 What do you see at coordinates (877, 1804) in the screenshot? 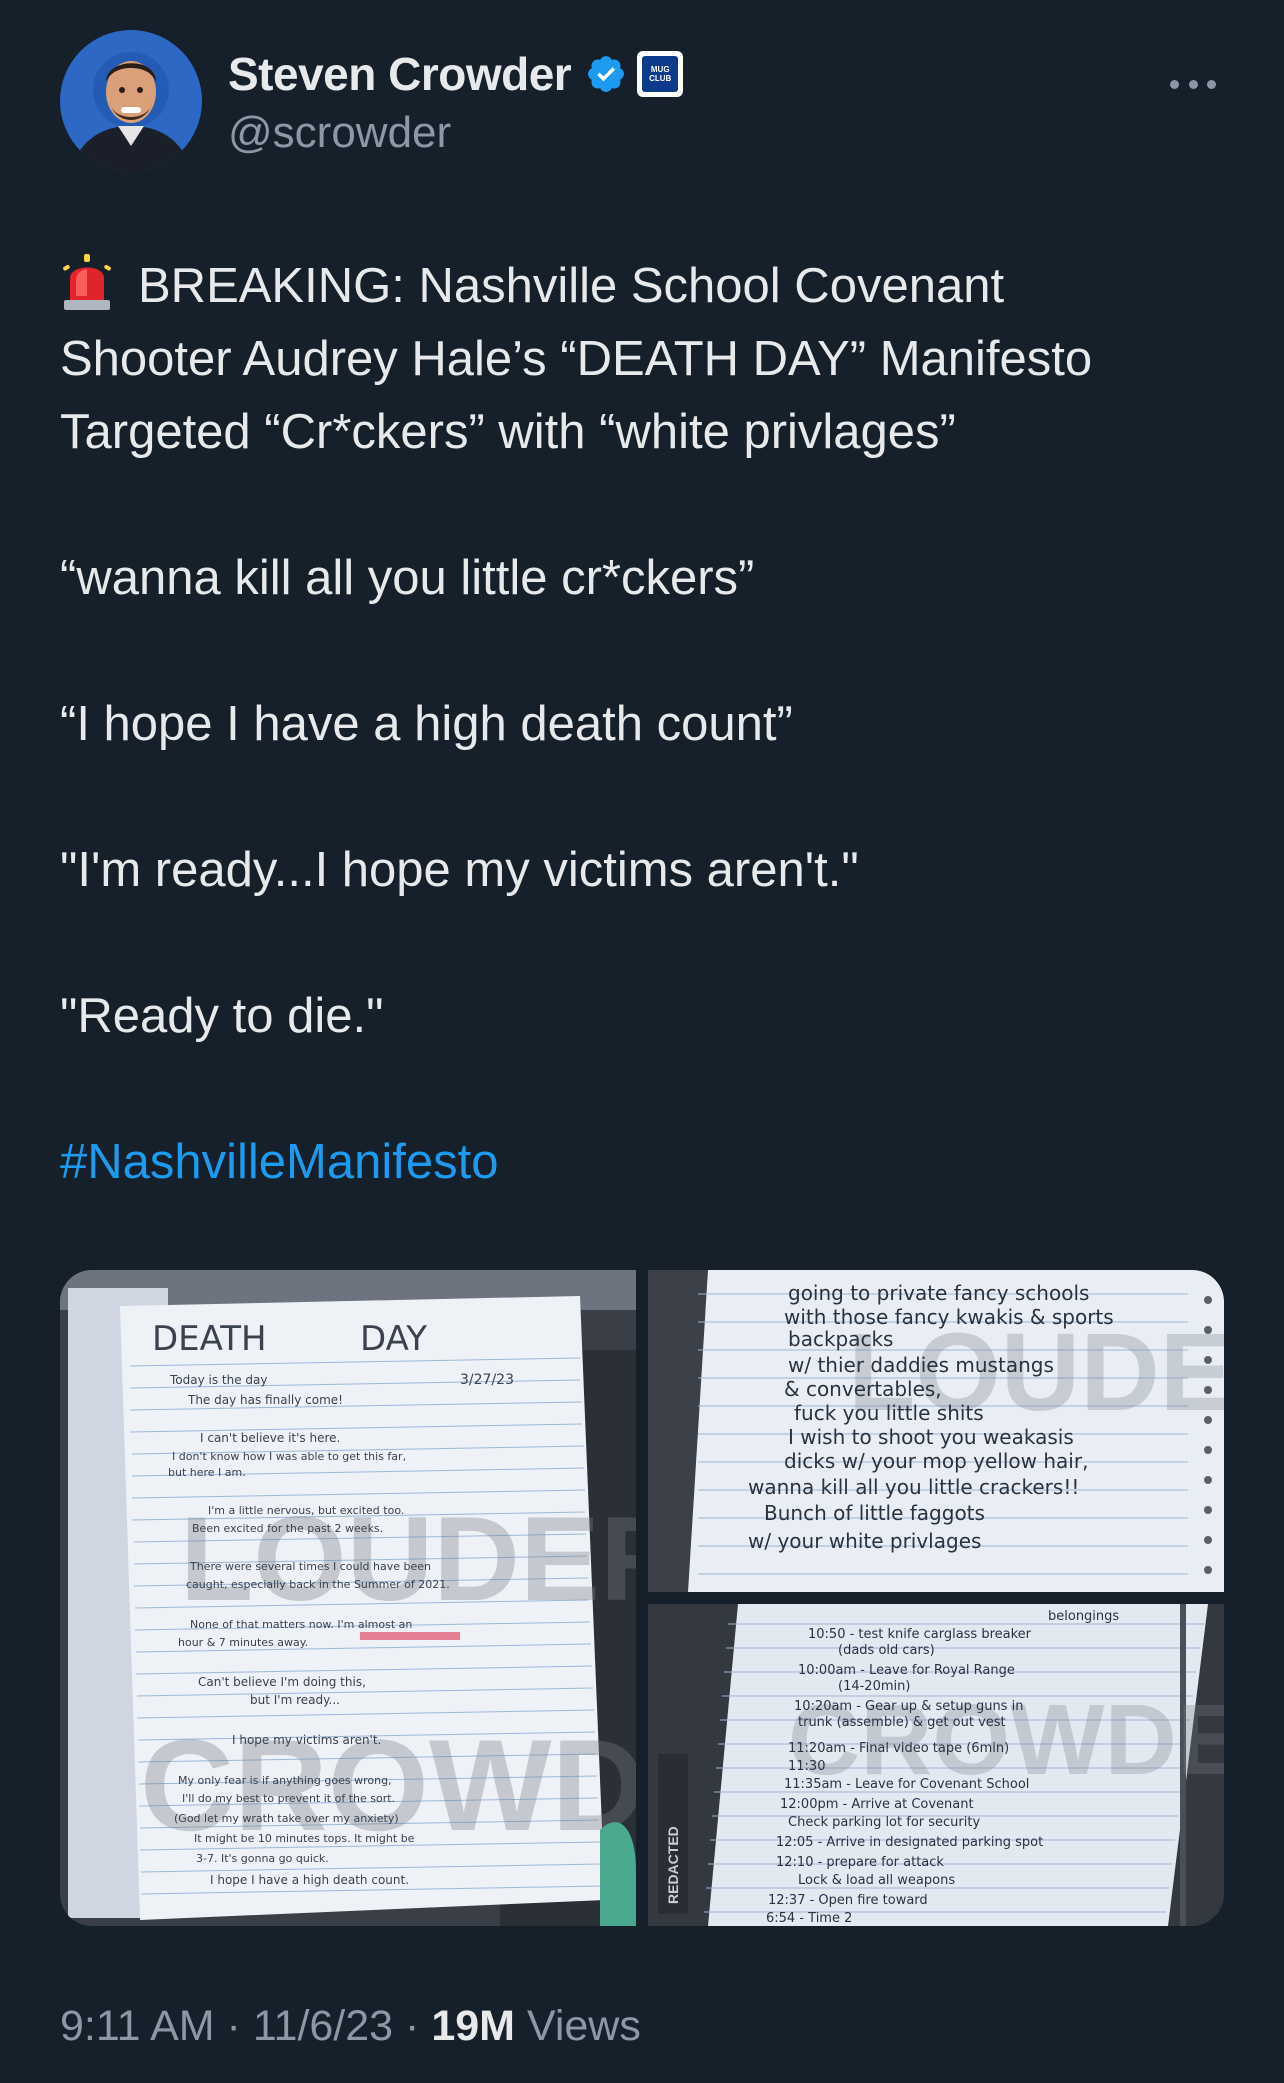
I see `note-line: 12:00pm - Arrive at Covenant` at bounding box center [877, 1804].